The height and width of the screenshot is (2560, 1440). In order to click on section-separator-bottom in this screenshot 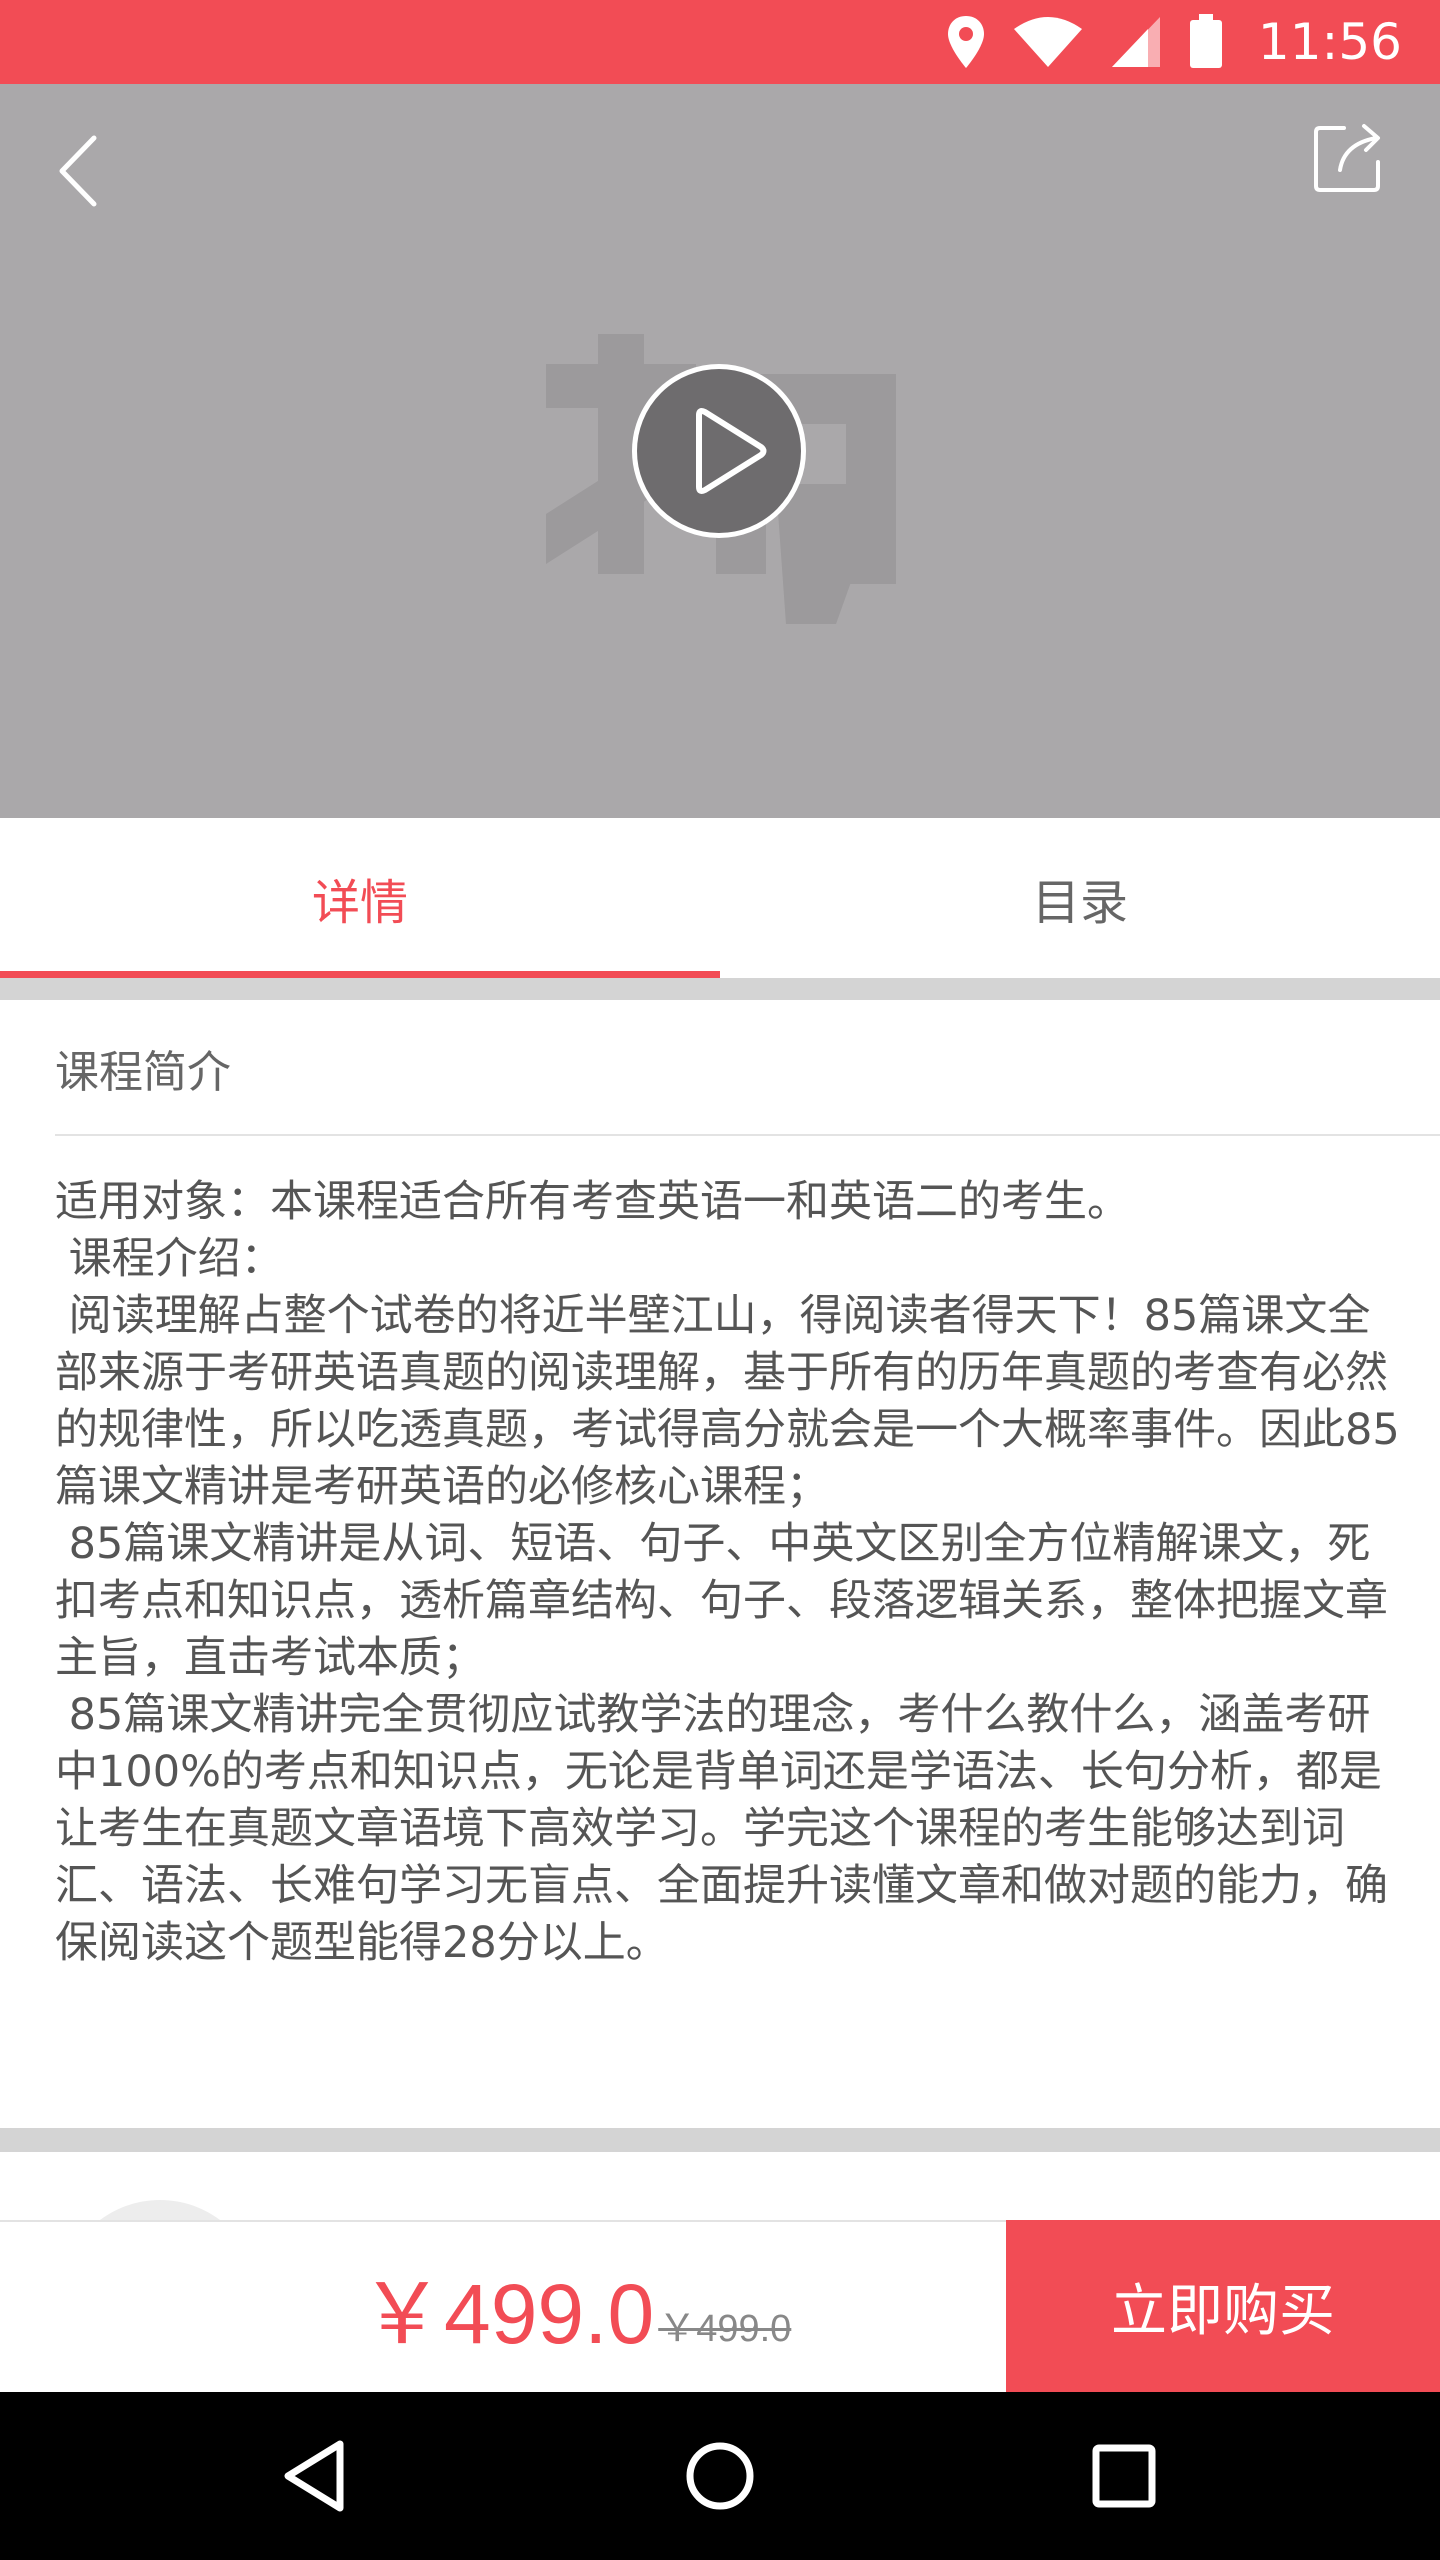, I will do `click(720, 2140)`.